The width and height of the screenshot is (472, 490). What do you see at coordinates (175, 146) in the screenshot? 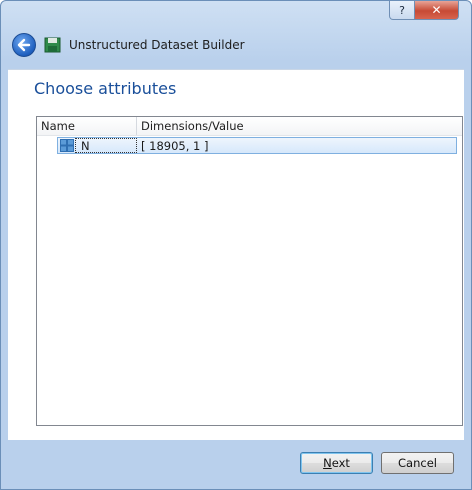
I see `attribute-value: [ 18905, 1 ]` at bounding box center [175, 146].